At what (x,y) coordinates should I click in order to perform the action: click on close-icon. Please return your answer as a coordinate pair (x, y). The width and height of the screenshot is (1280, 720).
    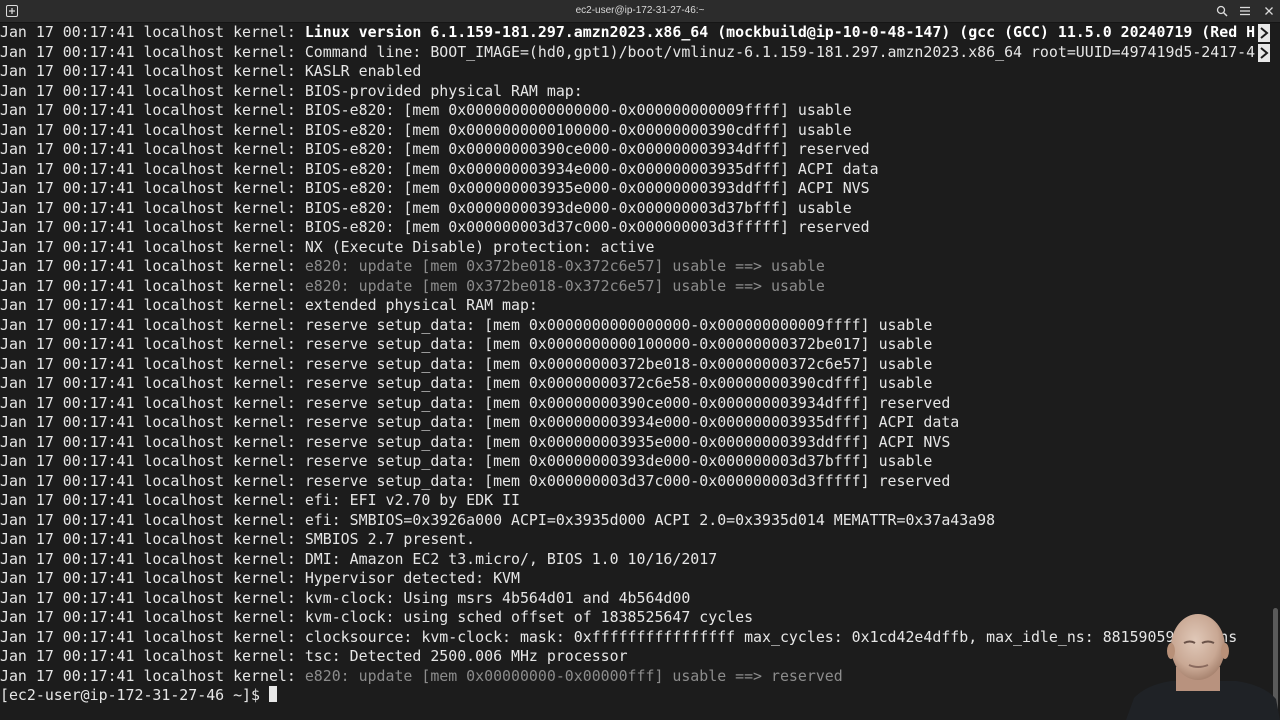
    Looking at the image, I should click on (1269, 11).